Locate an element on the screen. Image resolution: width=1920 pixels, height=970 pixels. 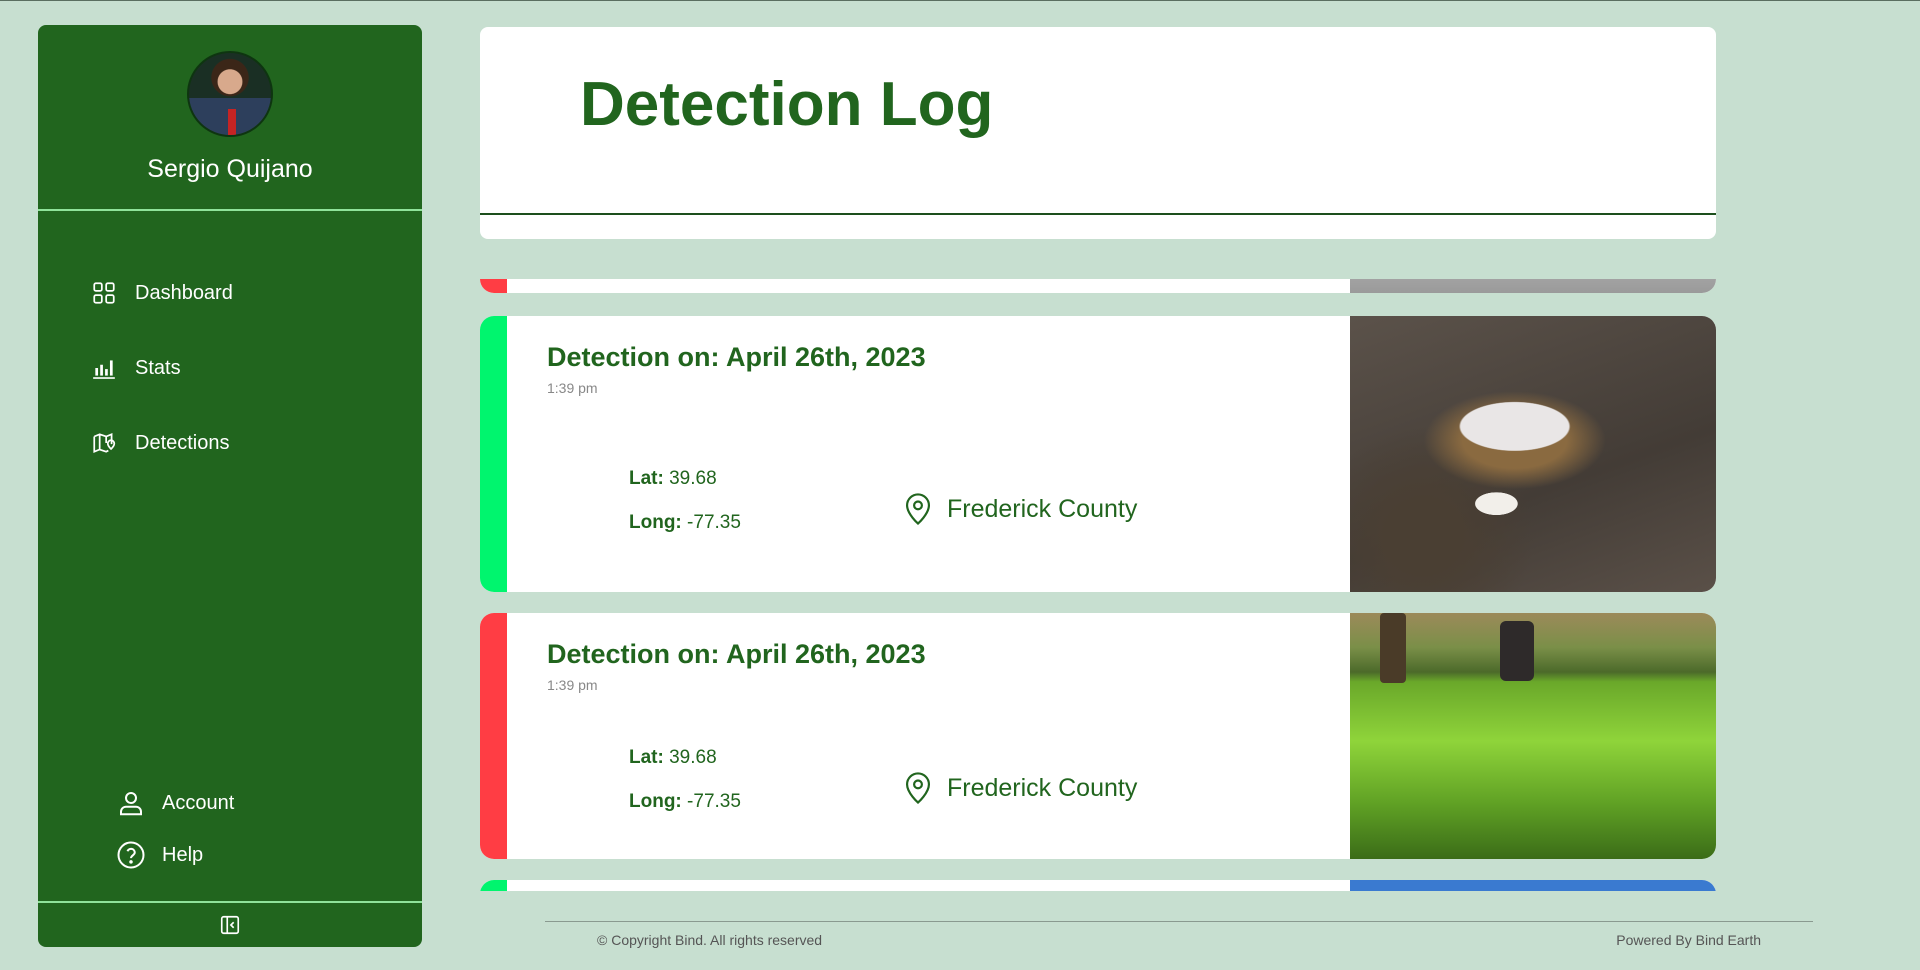
profile-section: Sergio Quijano is located at coordinates (230, 118).